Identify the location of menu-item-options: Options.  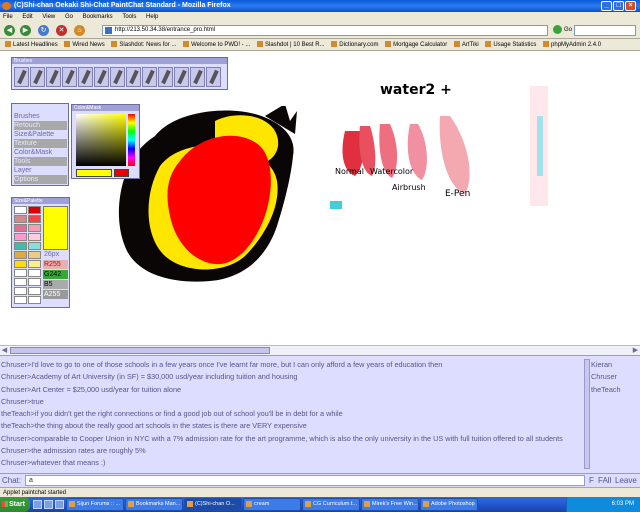
(40, 179).